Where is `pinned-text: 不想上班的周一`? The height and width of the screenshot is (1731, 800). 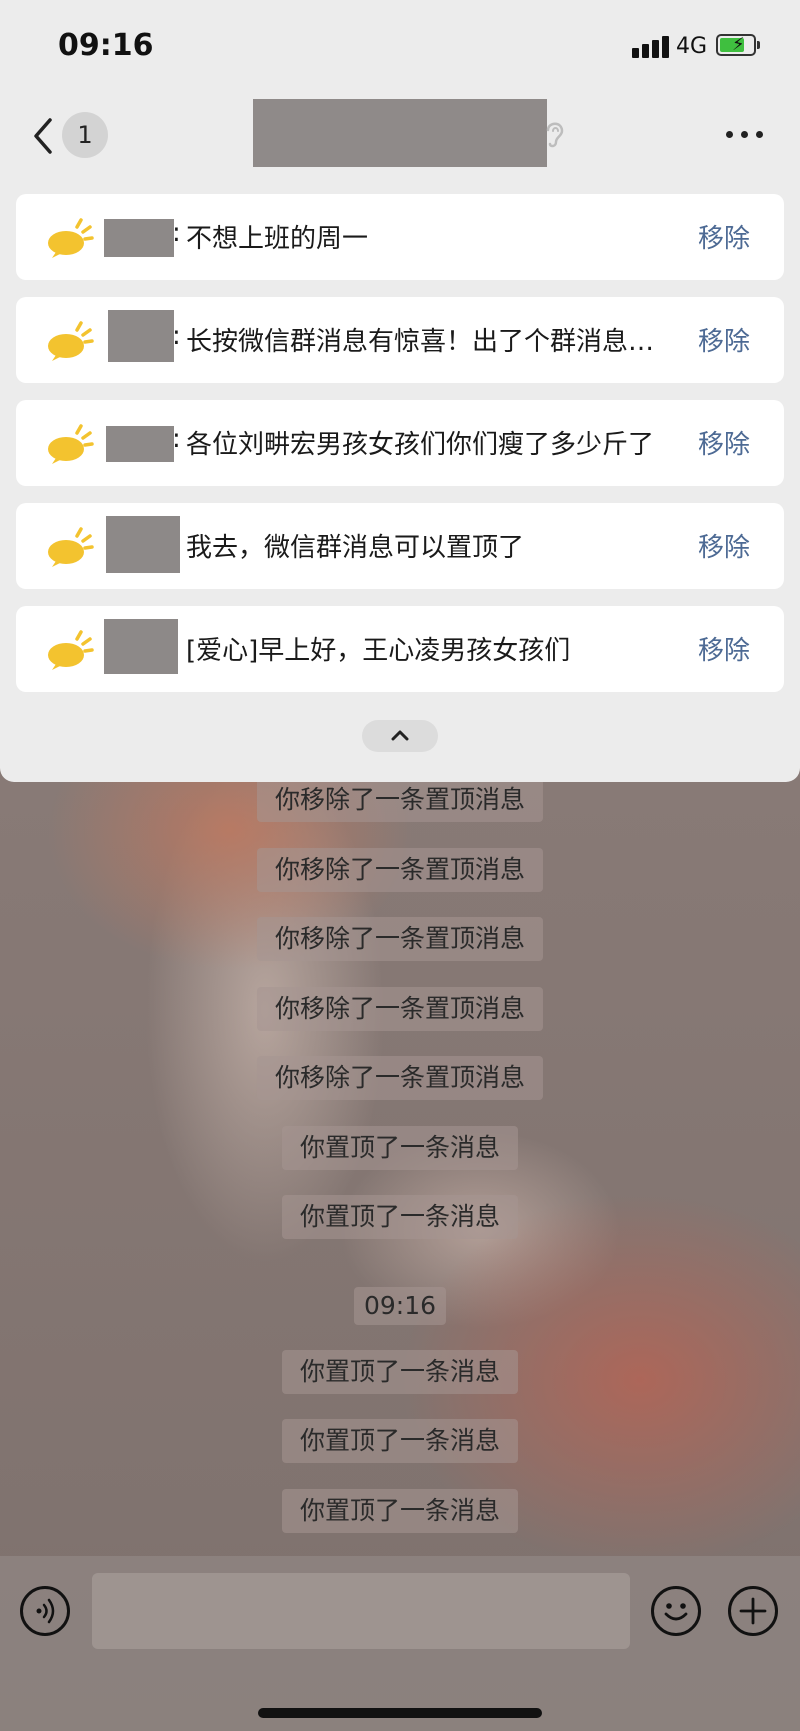
pinned-text: 不想上班的周一 is located at coordinates (277, 239).